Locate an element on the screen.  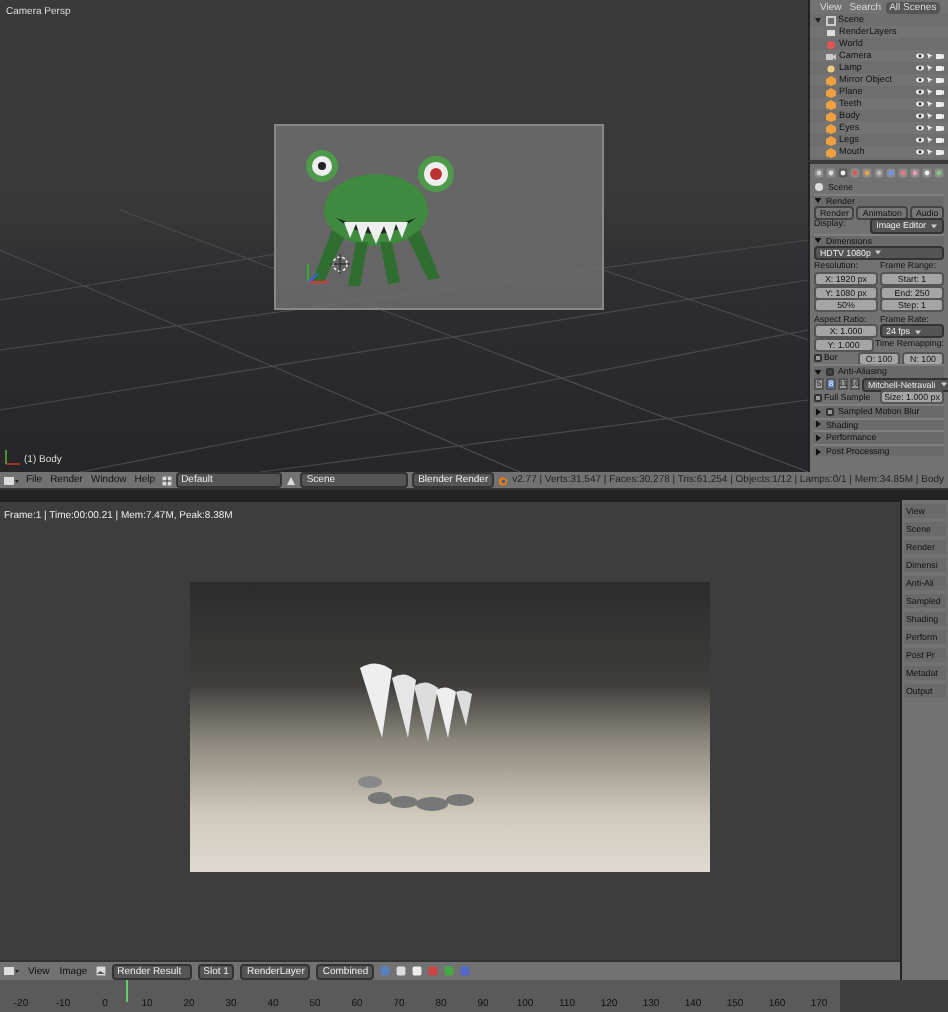
lamp-icon is located at coordinates (831, 68).